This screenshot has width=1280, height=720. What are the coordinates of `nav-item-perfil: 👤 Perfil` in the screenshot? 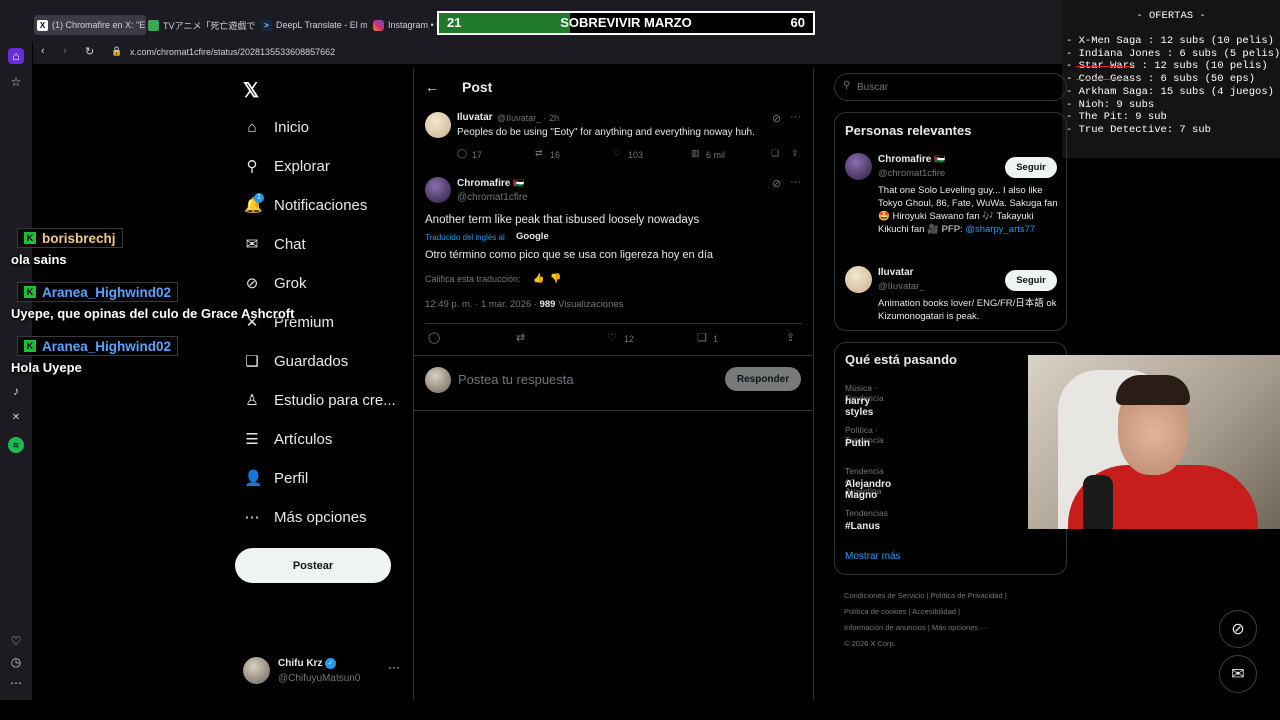 It's located at (276, 478).